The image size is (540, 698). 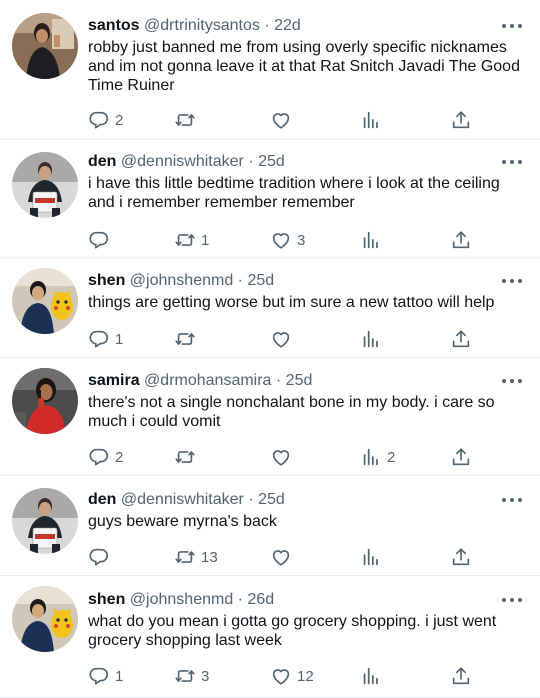 What do you see at coordinates (209, 557) in the screenshot?
I see `retweet-count: 13` at bounding box center [209, 557].